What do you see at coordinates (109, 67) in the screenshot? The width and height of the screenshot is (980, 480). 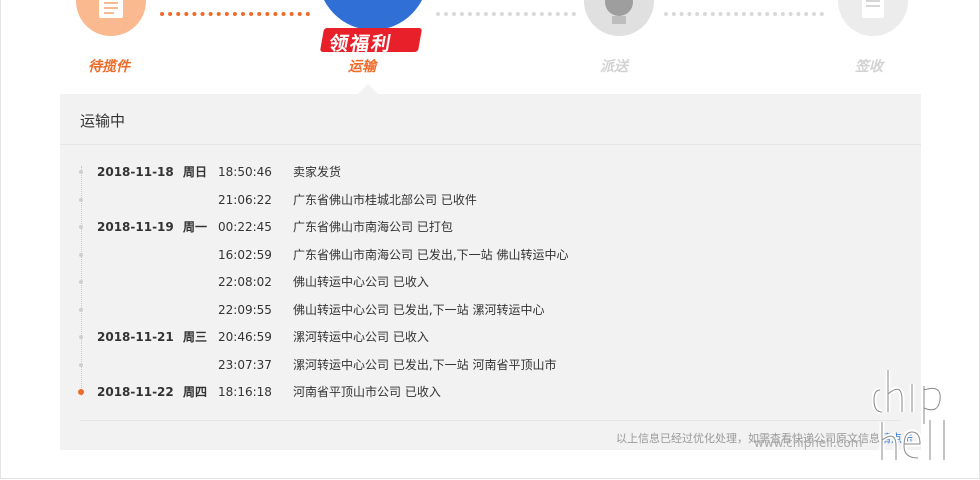 I see `step-label: 待揽件` at bounding box center [109, 67].